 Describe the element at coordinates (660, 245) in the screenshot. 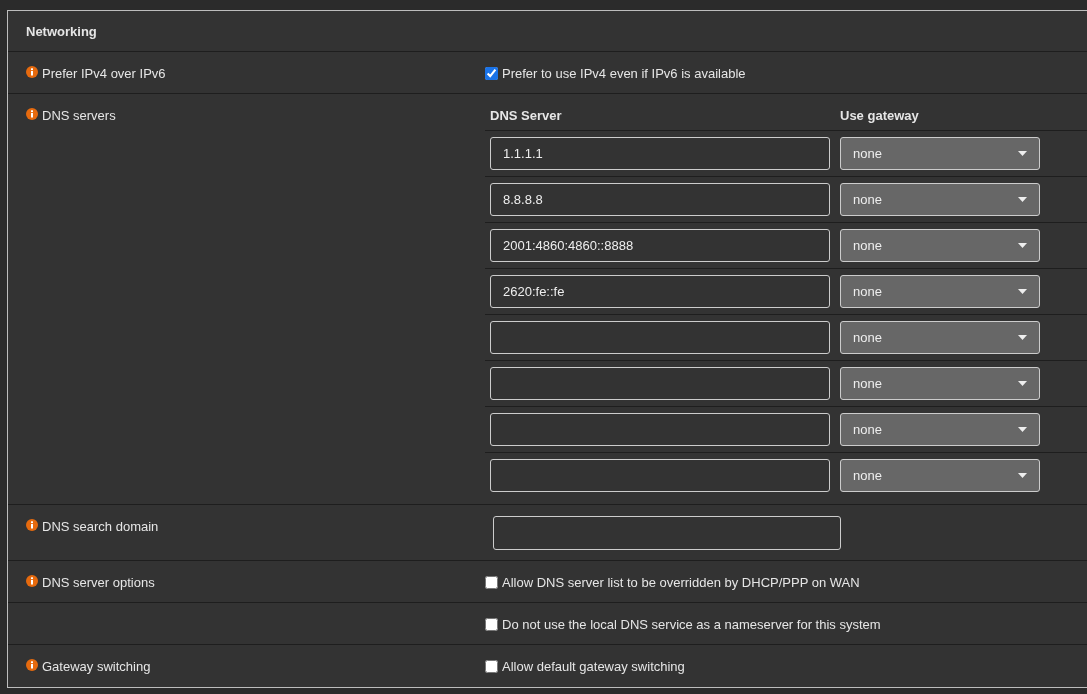

I see `dns-server-field: 2001:4860:4860::8888` at that location.